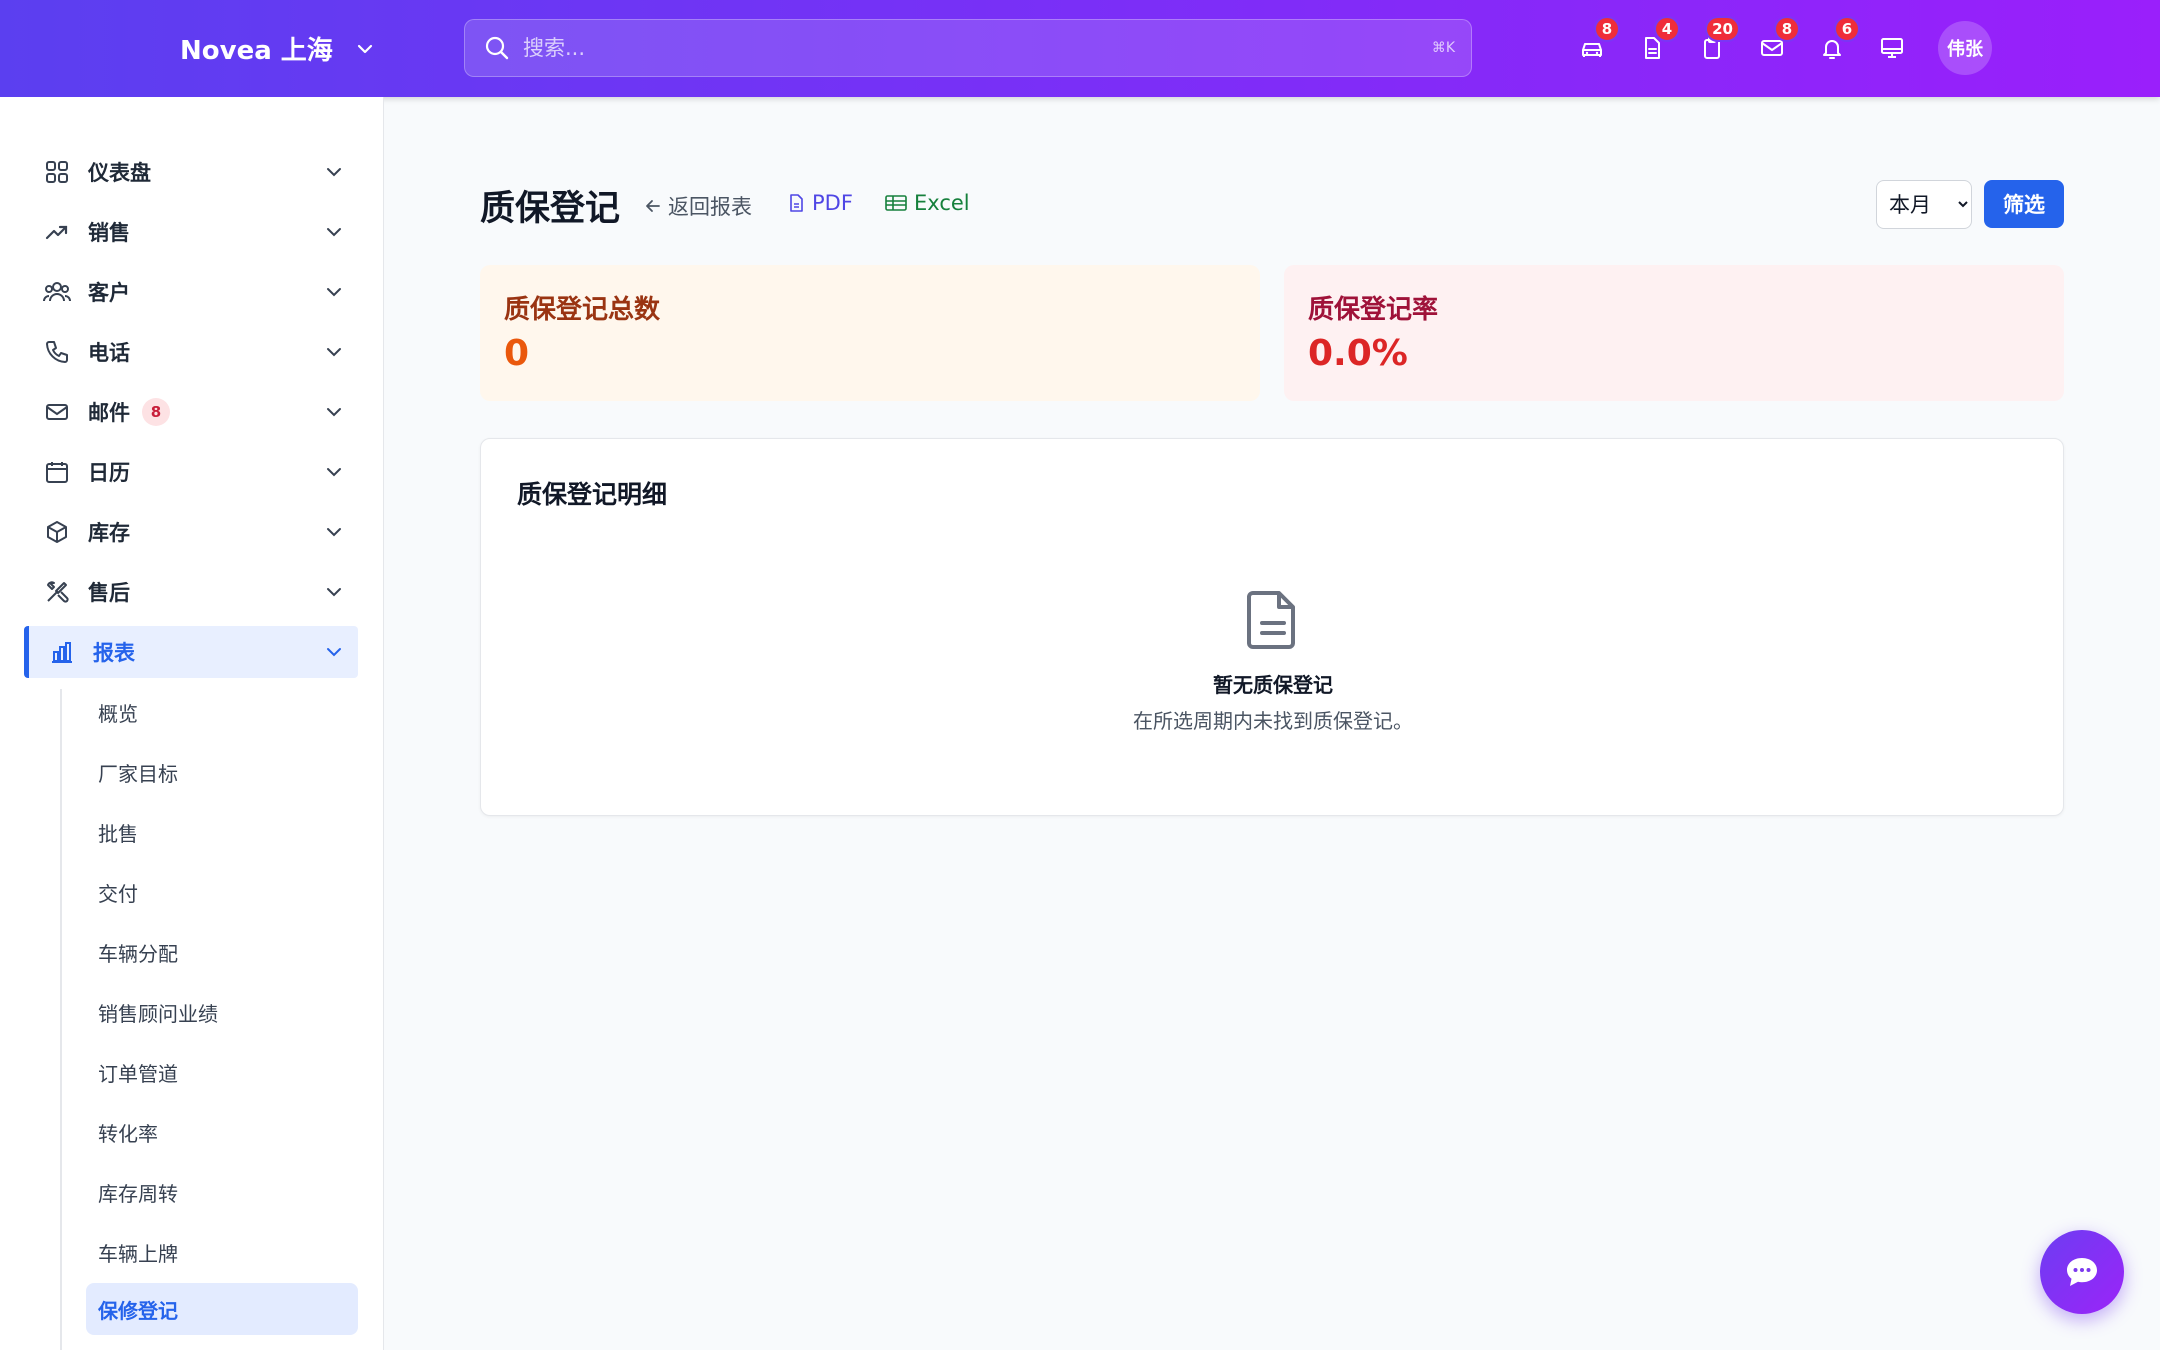  Describe the element at coordinates (1835, 43) in the screenshot. I see `notifications-button: 6` at that location.